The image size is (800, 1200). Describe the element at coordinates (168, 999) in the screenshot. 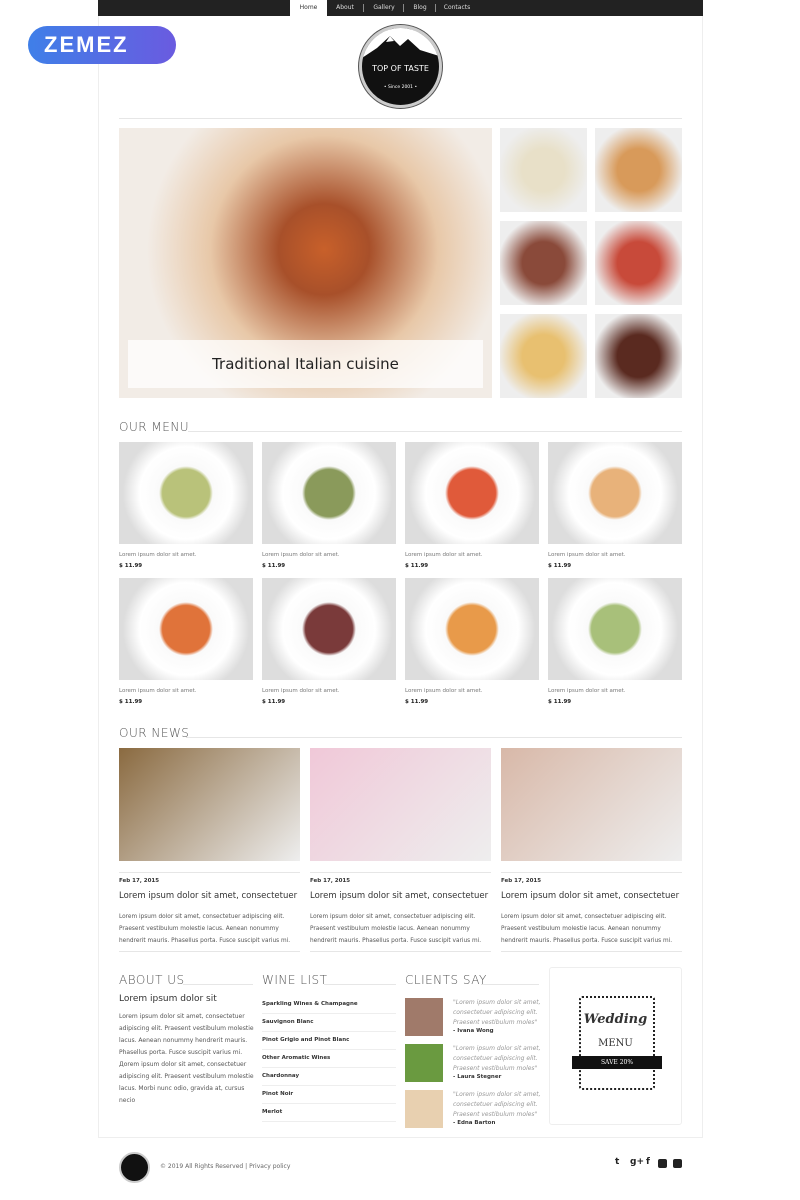

I see `about-title: Lorem ipsum dolor sit` at that location.